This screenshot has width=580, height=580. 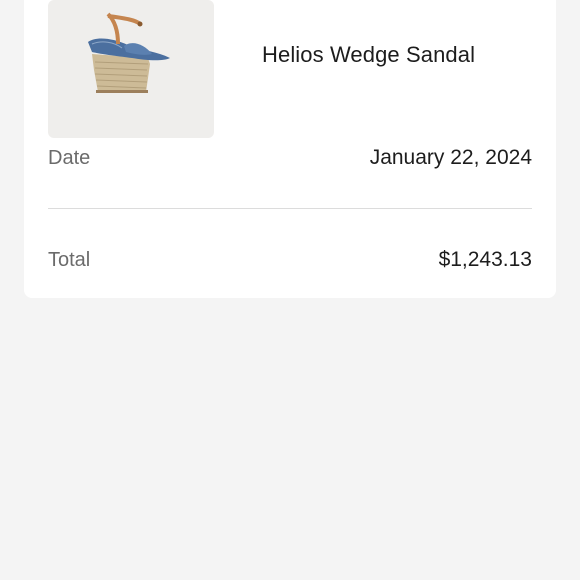 I want to click on date-value: January 22, 2024, so click(x=450, y=157).